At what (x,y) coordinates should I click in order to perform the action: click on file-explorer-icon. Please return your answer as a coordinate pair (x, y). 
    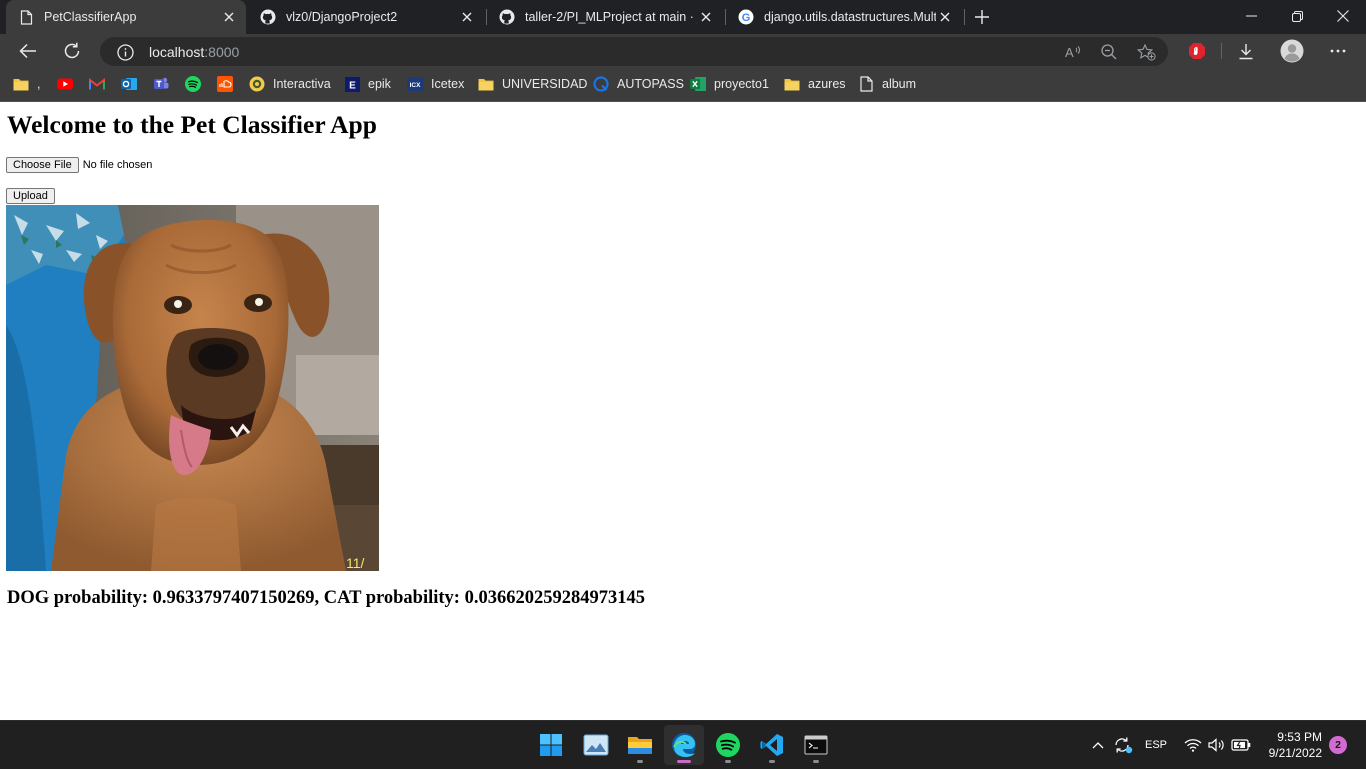
    Looking at the image, I should click on (640, 745).